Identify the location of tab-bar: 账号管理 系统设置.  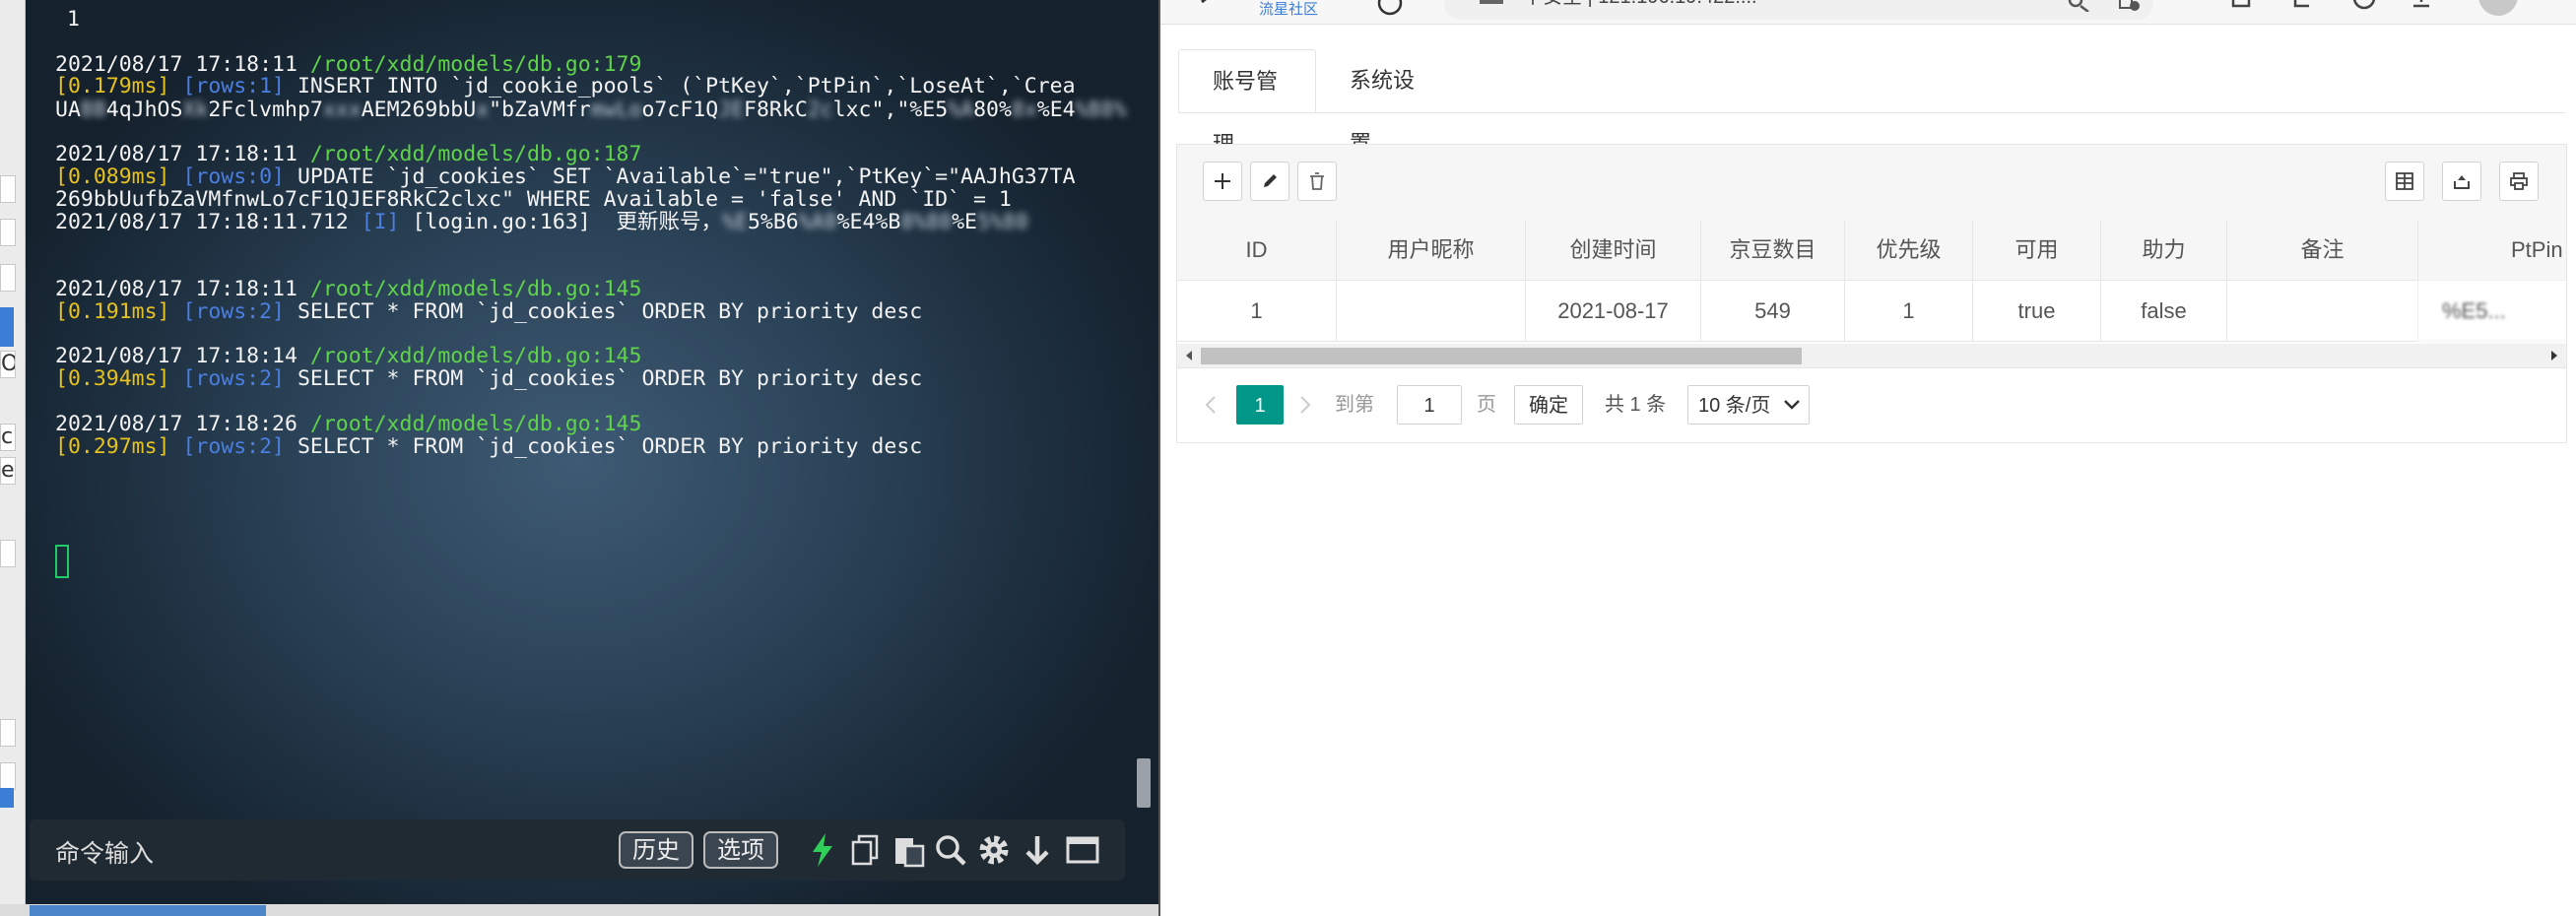
(1872, 103).